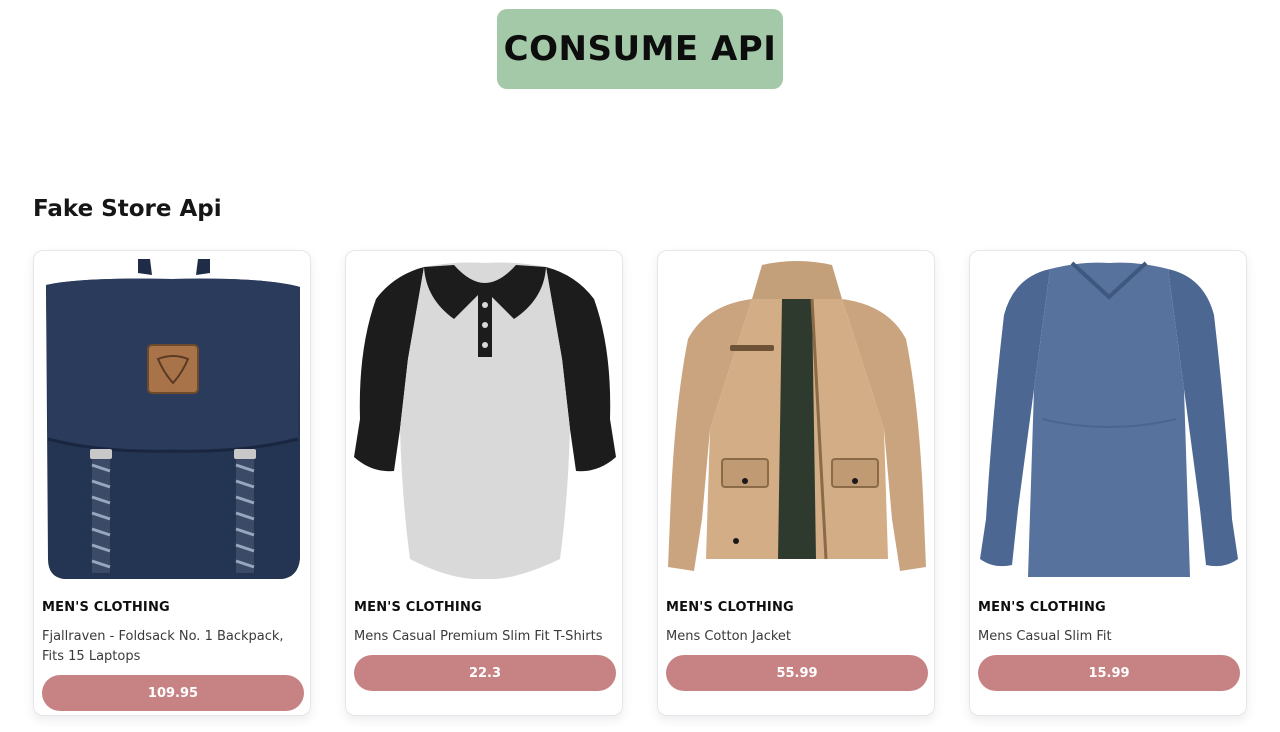 This screenshot has height=732, width=1280. I want to click on product-card: MEN'S CLOTHING Mens Cotton Jacket 55.99, so click(796, 483).